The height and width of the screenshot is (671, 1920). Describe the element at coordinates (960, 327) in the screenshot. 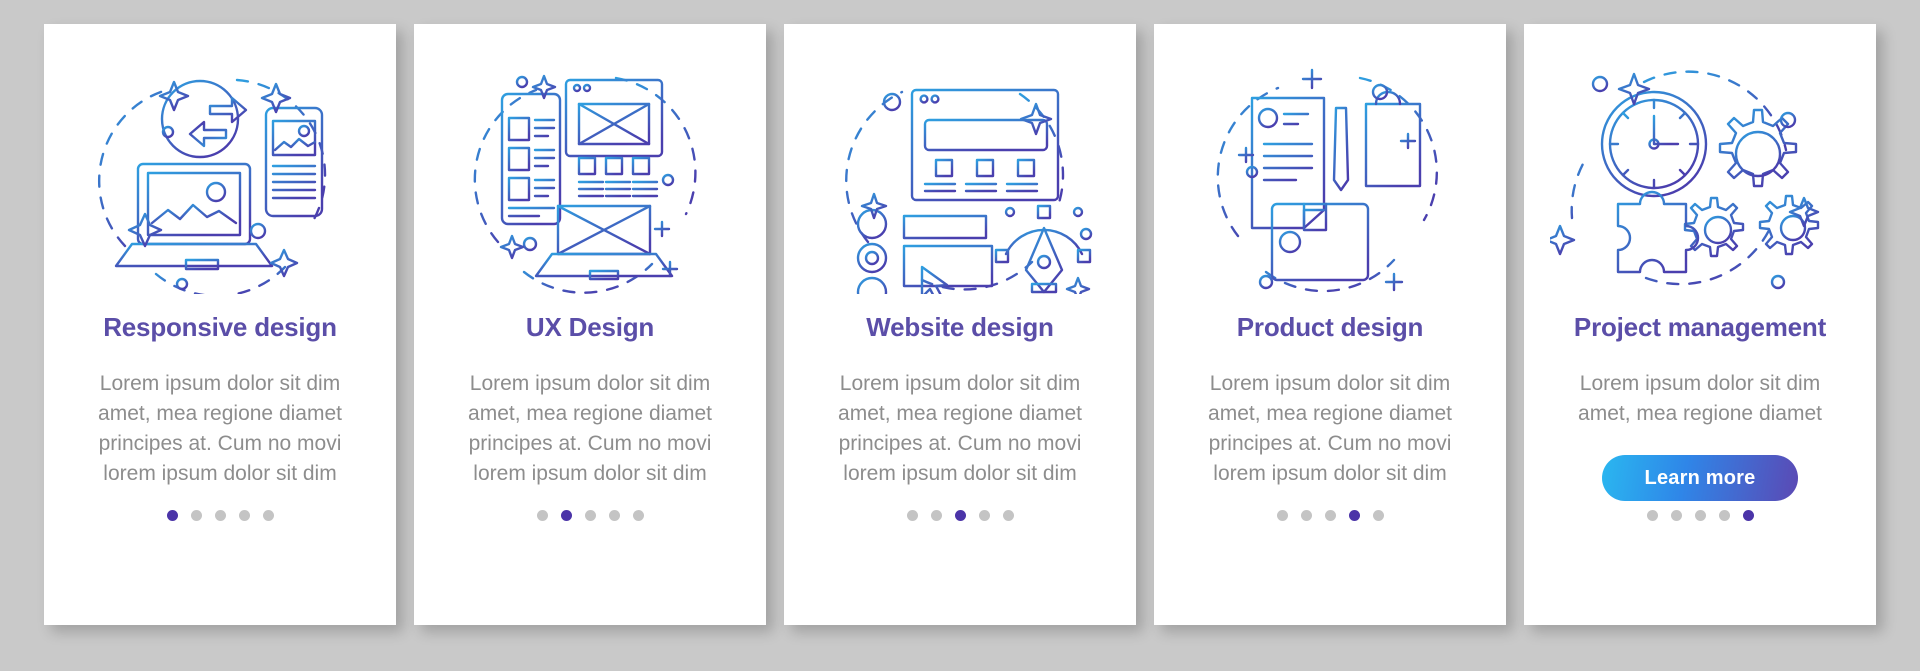

I see `card-title: Website design` at that location.